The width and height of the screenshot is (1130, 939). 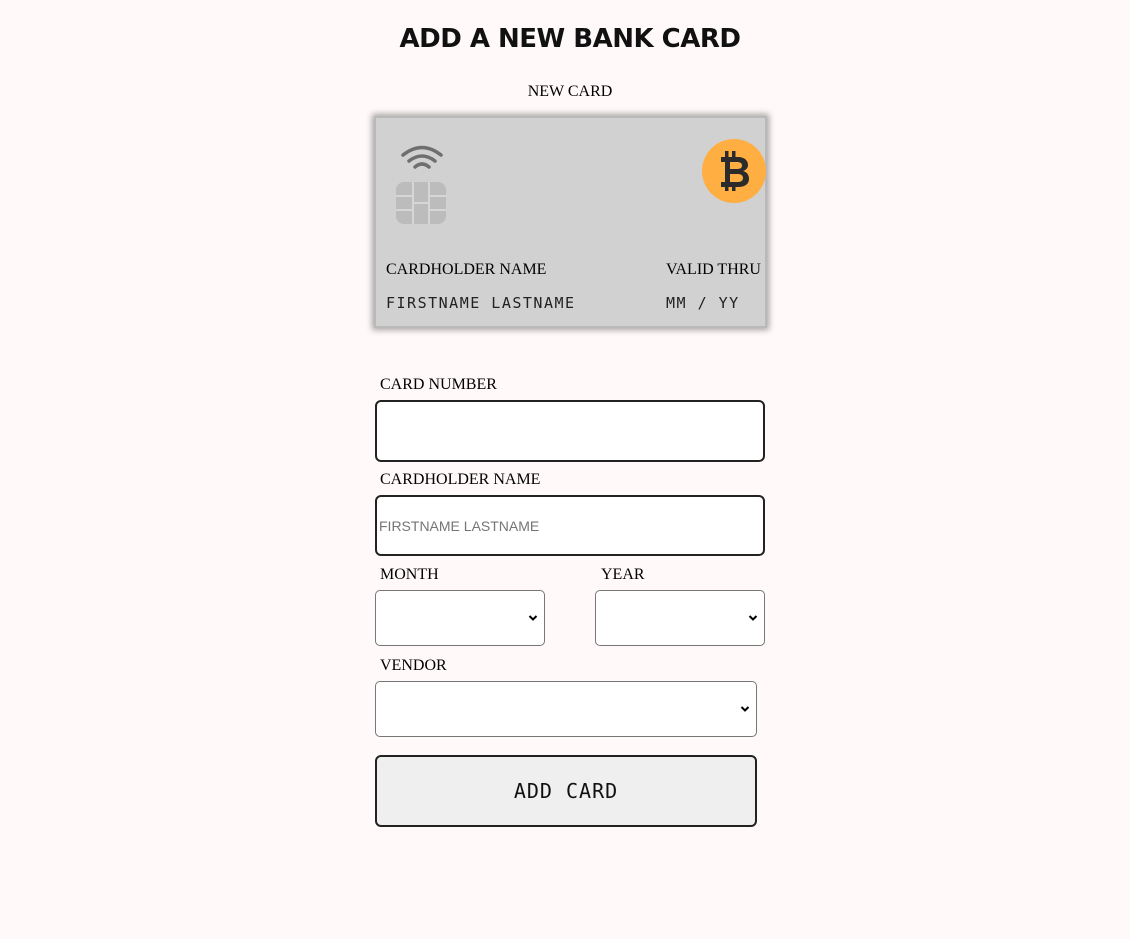 I want to click on card-holder-label: CARDHOLDER NAME, so click(x=466, y=269).